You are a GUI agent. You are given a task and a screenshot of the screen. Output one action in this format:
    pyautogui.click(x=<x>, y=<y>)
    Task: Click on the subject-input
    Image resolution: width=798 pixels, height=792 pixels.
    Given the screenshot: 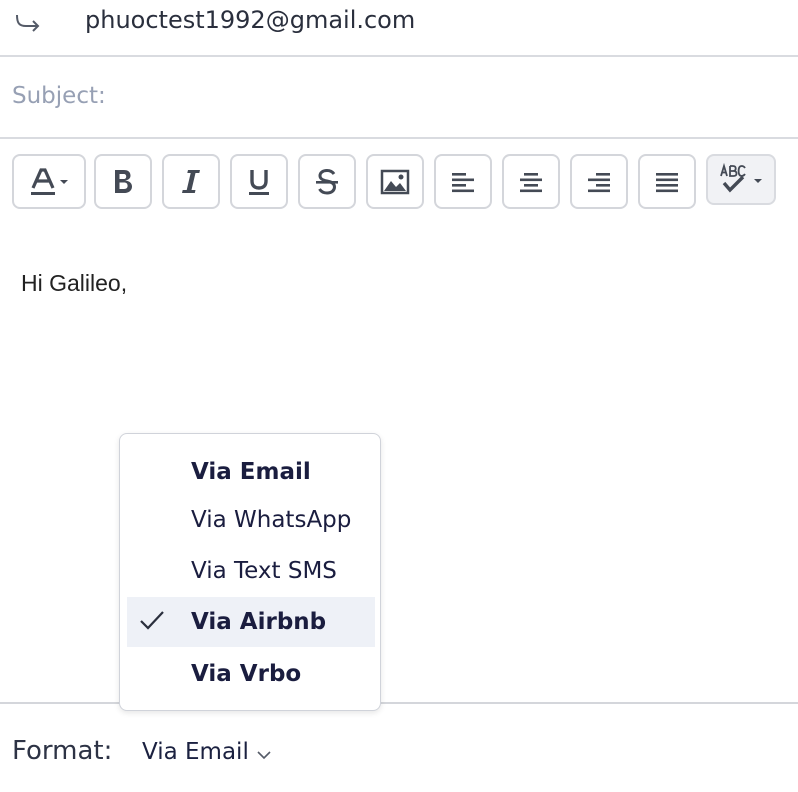 What is the action you would take?
    pyautogui.click(x=392, y=96)
    